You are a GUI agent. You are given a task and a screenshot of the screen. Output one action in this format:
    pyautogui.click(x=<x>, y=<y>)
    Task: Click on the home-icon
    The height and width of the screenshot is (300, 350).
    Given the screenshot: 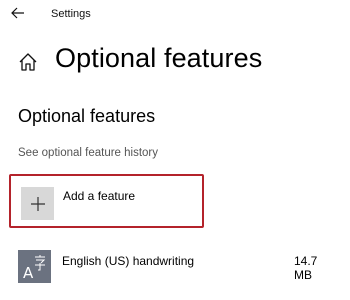 What is the action you would take?
    pyautogui.click(x=28, y=62)
    